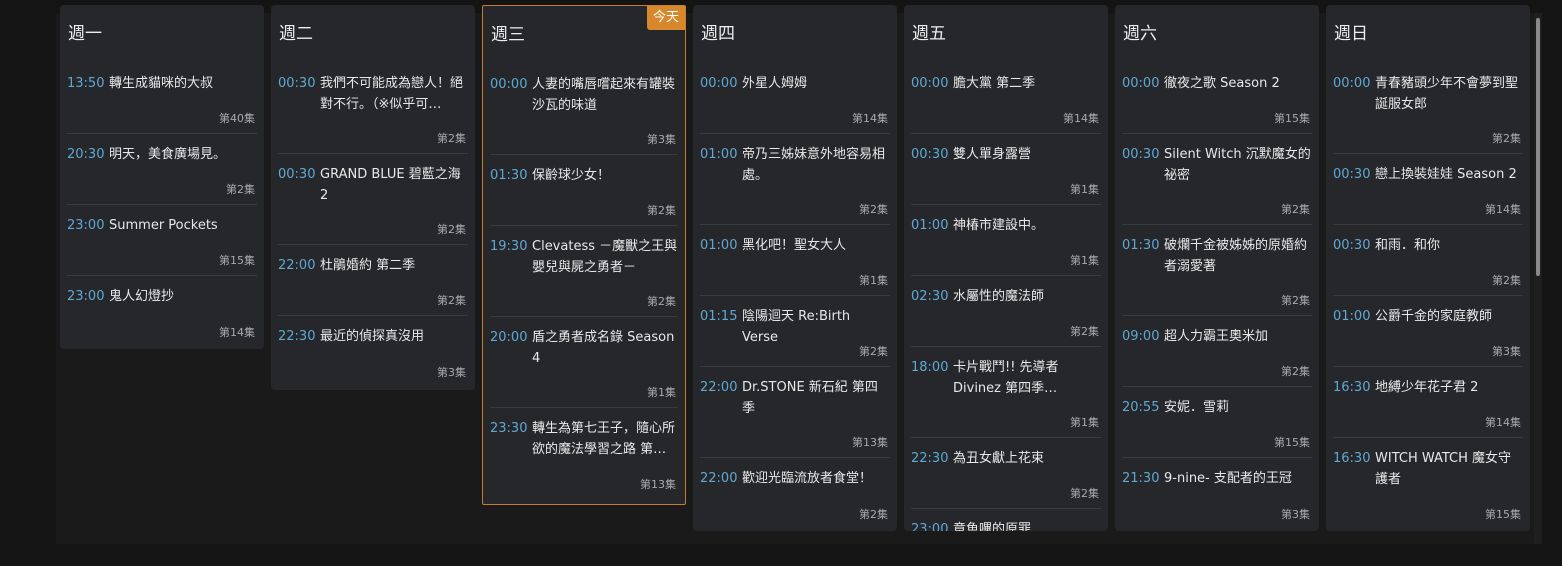 Image resolution: width=1562 pixels, height=566 pixels. I want to click on schedule-entry: 00:00 外星人姆姆 第14集, so click(795, 98).